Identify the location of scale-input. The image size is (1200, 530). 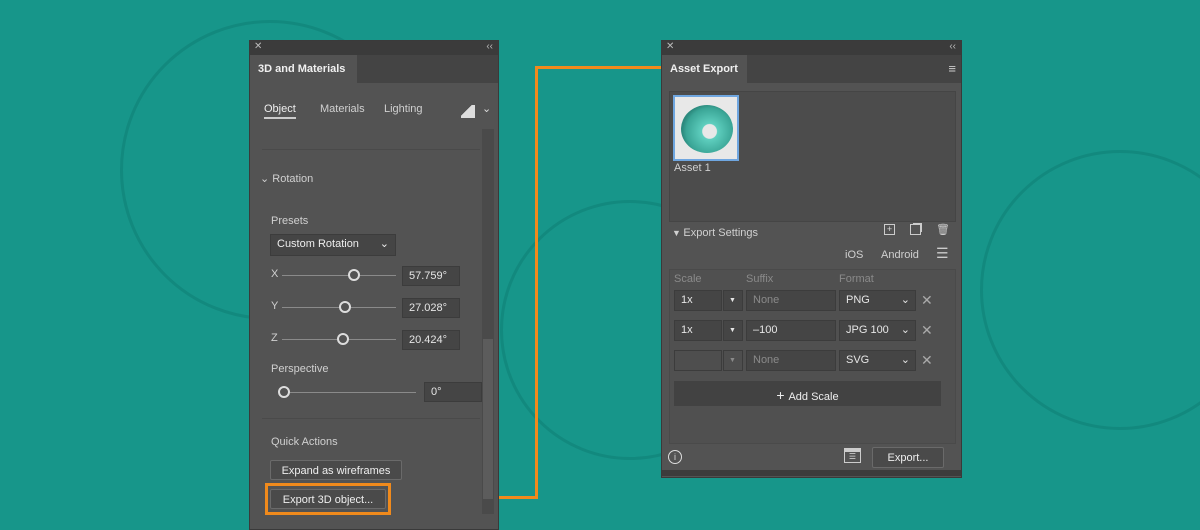
(698, 360).